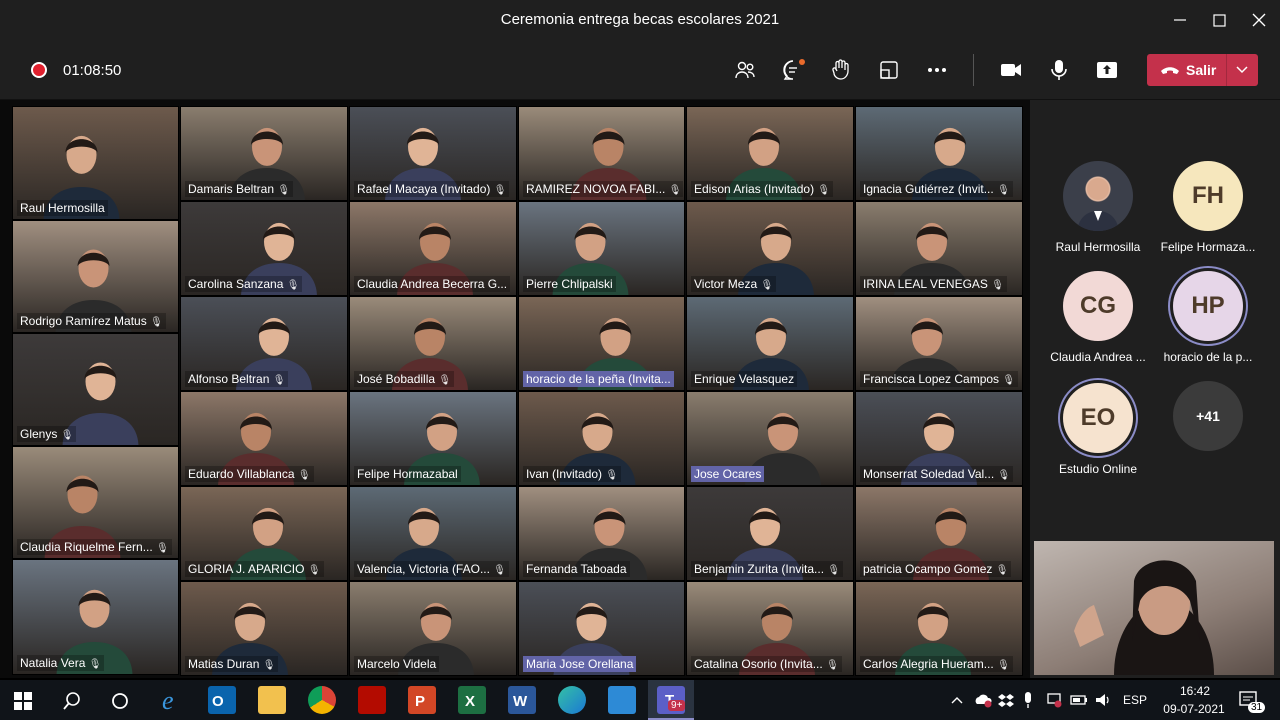 This screenshot has height=720, width=1280. I want to click on participant-video-tile: Natalia Vera 🎙, so click(95, 617).